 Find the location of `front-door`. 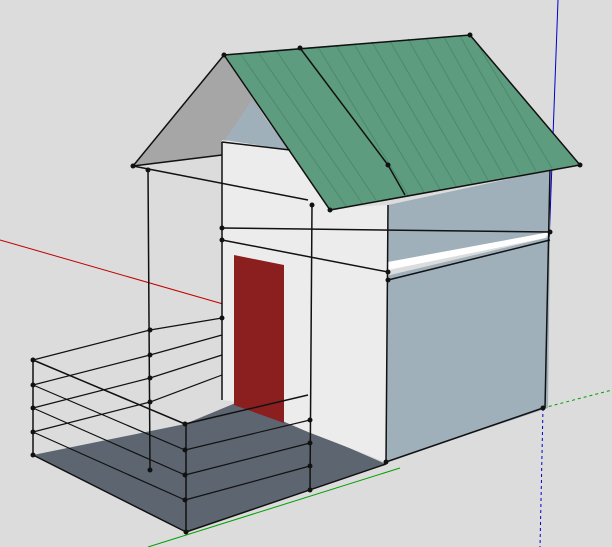

front-door is located at coordinates (259, 339).